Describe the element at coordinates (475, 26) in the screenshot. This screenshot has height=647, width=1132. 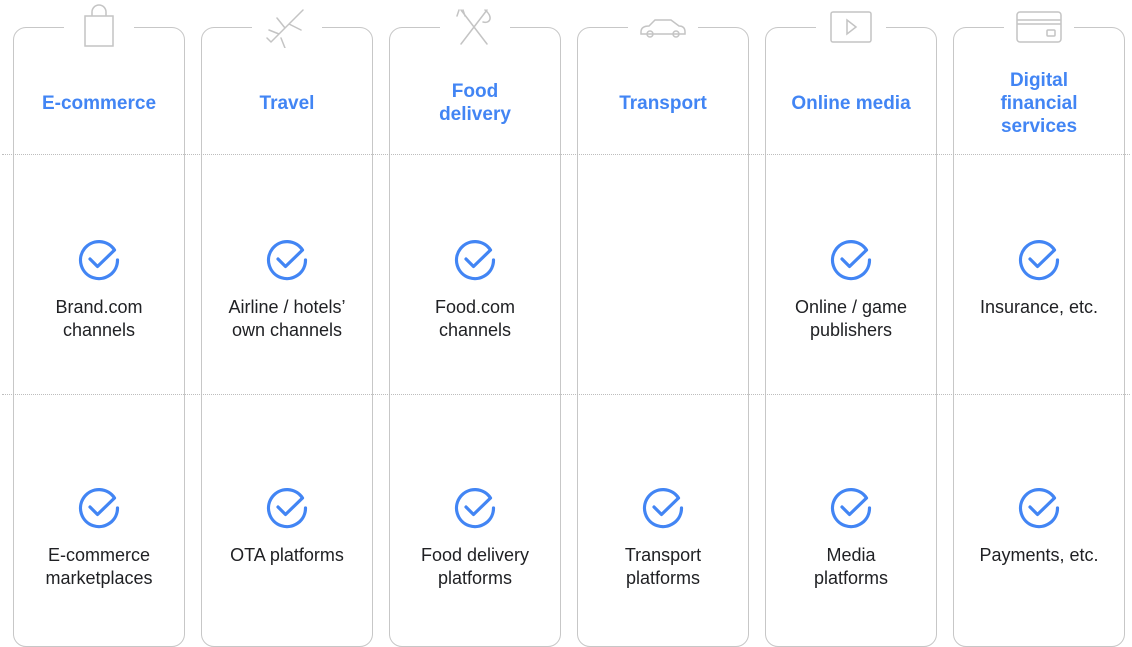
I see `fork-knife-icon` at that location.